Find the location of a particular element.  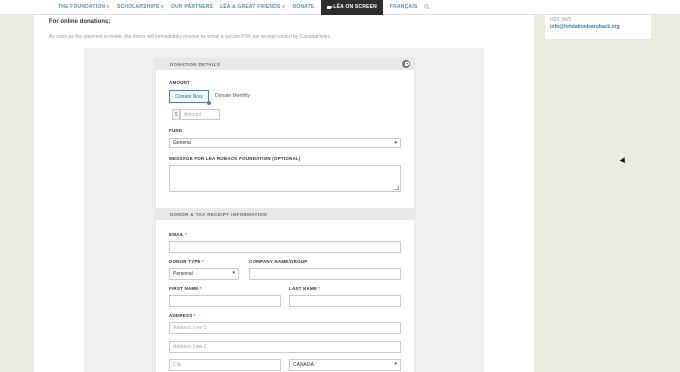

nav-label: LÉA & GREAT FRIENDS is located at coordinates (250, 7).